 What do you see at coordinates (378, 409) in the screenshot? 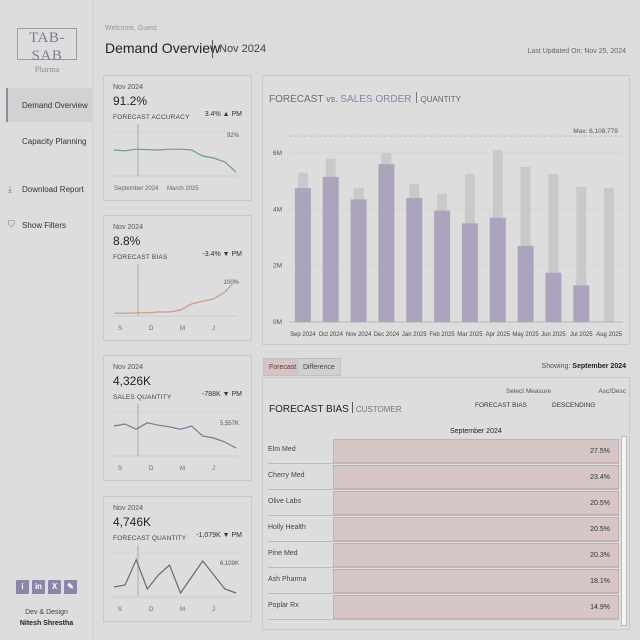
I see `bias-title-sub: CUSTOMER` at bounding box center [378, 409].